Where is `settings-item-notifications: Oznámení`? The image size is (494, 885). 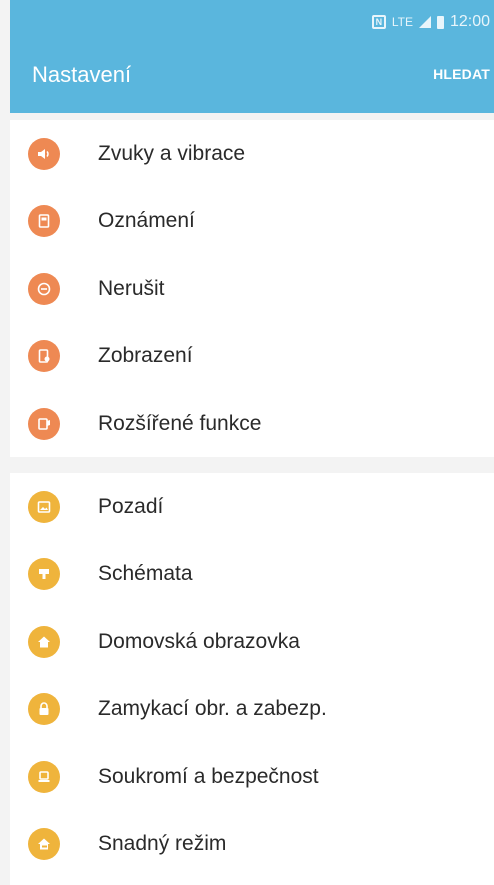
settings-item-notifications: Oznámení is located at coordinates (252, 222).